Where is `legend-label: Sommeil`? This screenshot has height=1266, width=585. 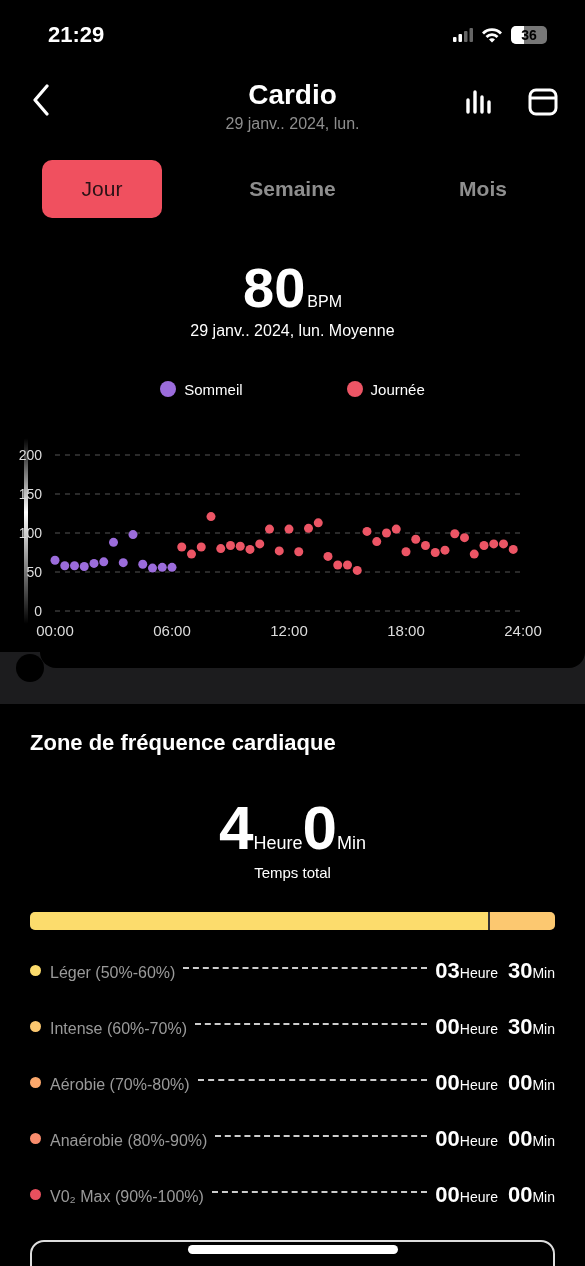 legend-label: Sommeil is located at coordinates (213, 389).